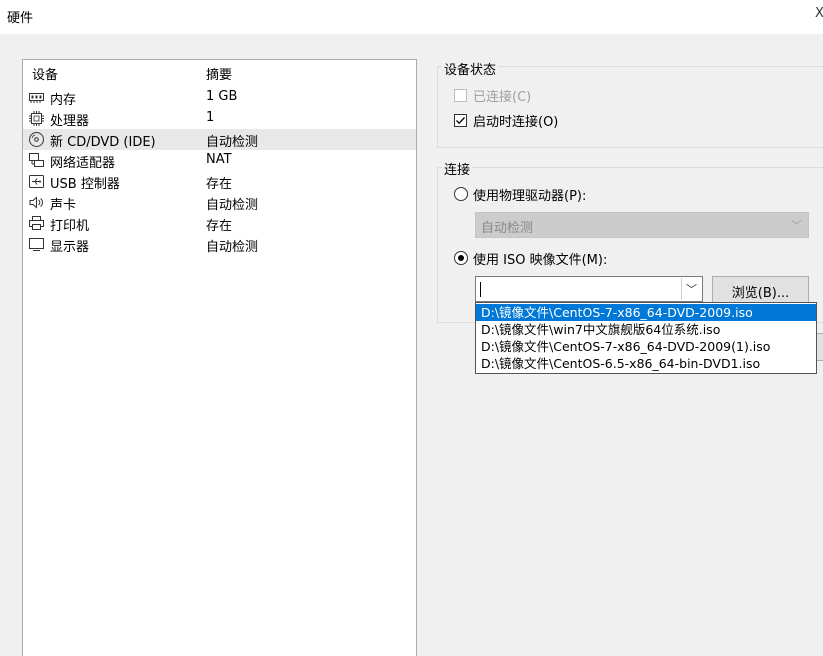 This screenshot has height=656, width=823. I want to click on text-caret, so click(480, 289).